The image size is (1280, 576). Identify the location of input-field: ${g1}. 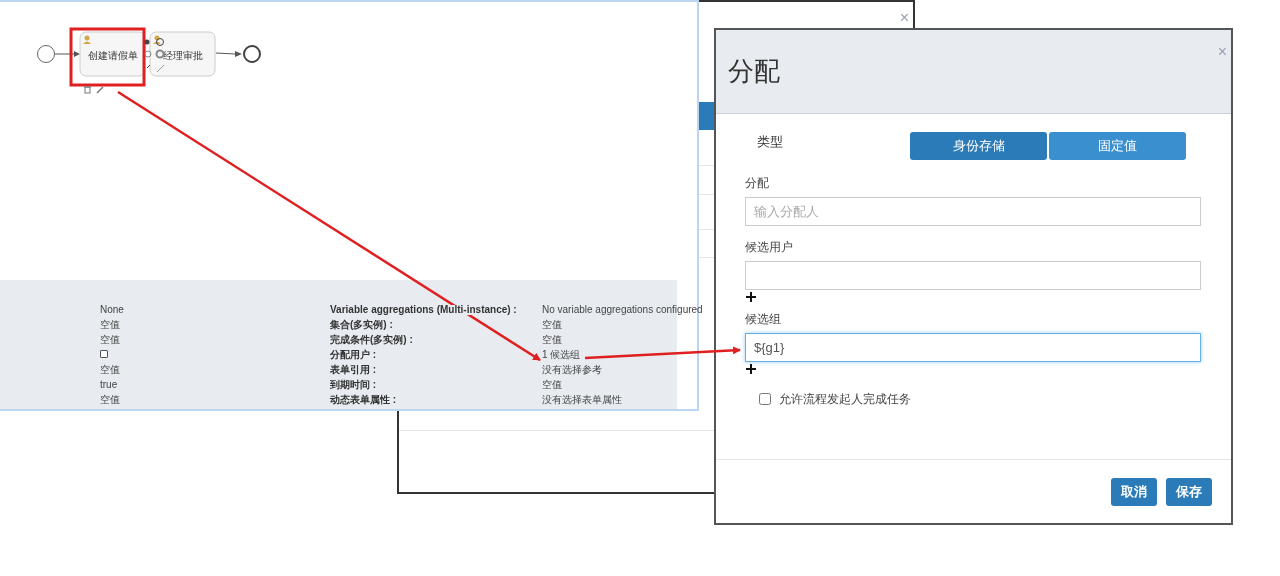
(973, 347).